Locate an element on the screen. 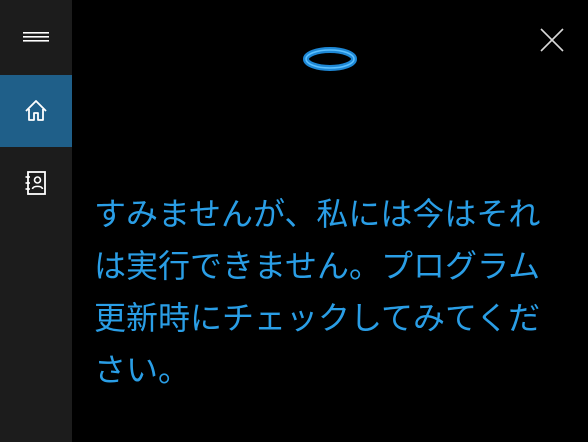  hamburger-menu-button is located at coordinates (36, 39).